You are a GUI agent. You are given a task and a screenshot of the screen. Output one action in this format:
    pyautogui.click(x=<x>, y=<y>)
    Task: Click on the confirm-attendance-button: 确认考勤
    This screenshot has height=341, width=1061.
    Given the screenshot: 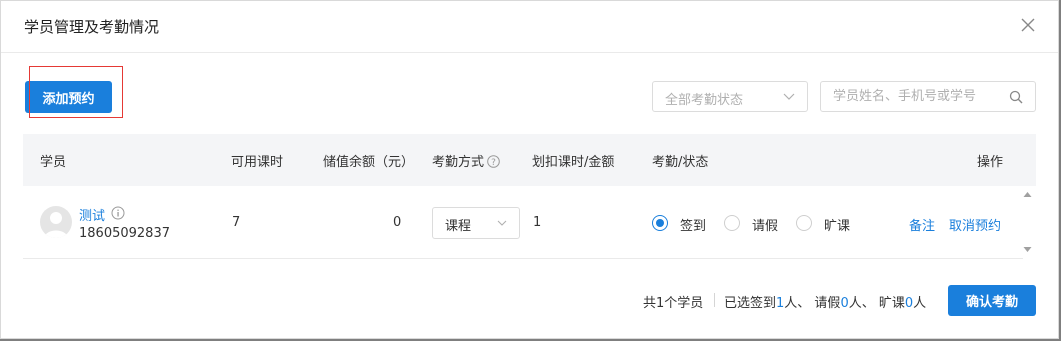 What is the action you would take?
    pyautogui.click(x=992, y=300)
    